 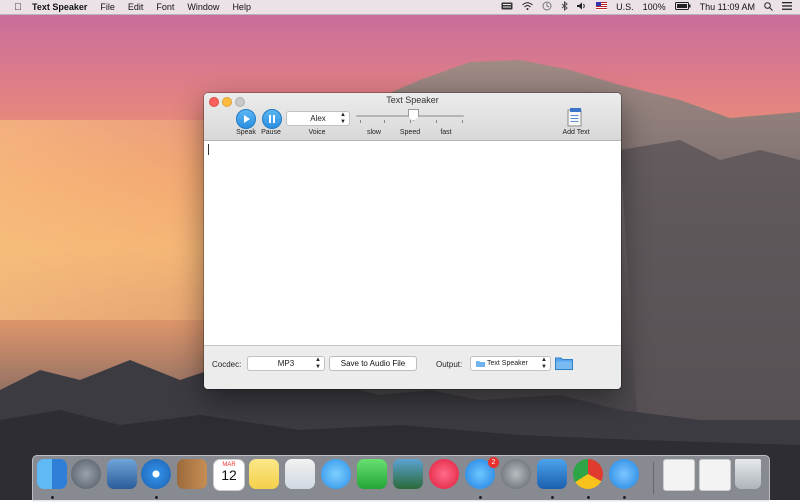 I want to click on choose-folder-button, so click(x=564, y=364).